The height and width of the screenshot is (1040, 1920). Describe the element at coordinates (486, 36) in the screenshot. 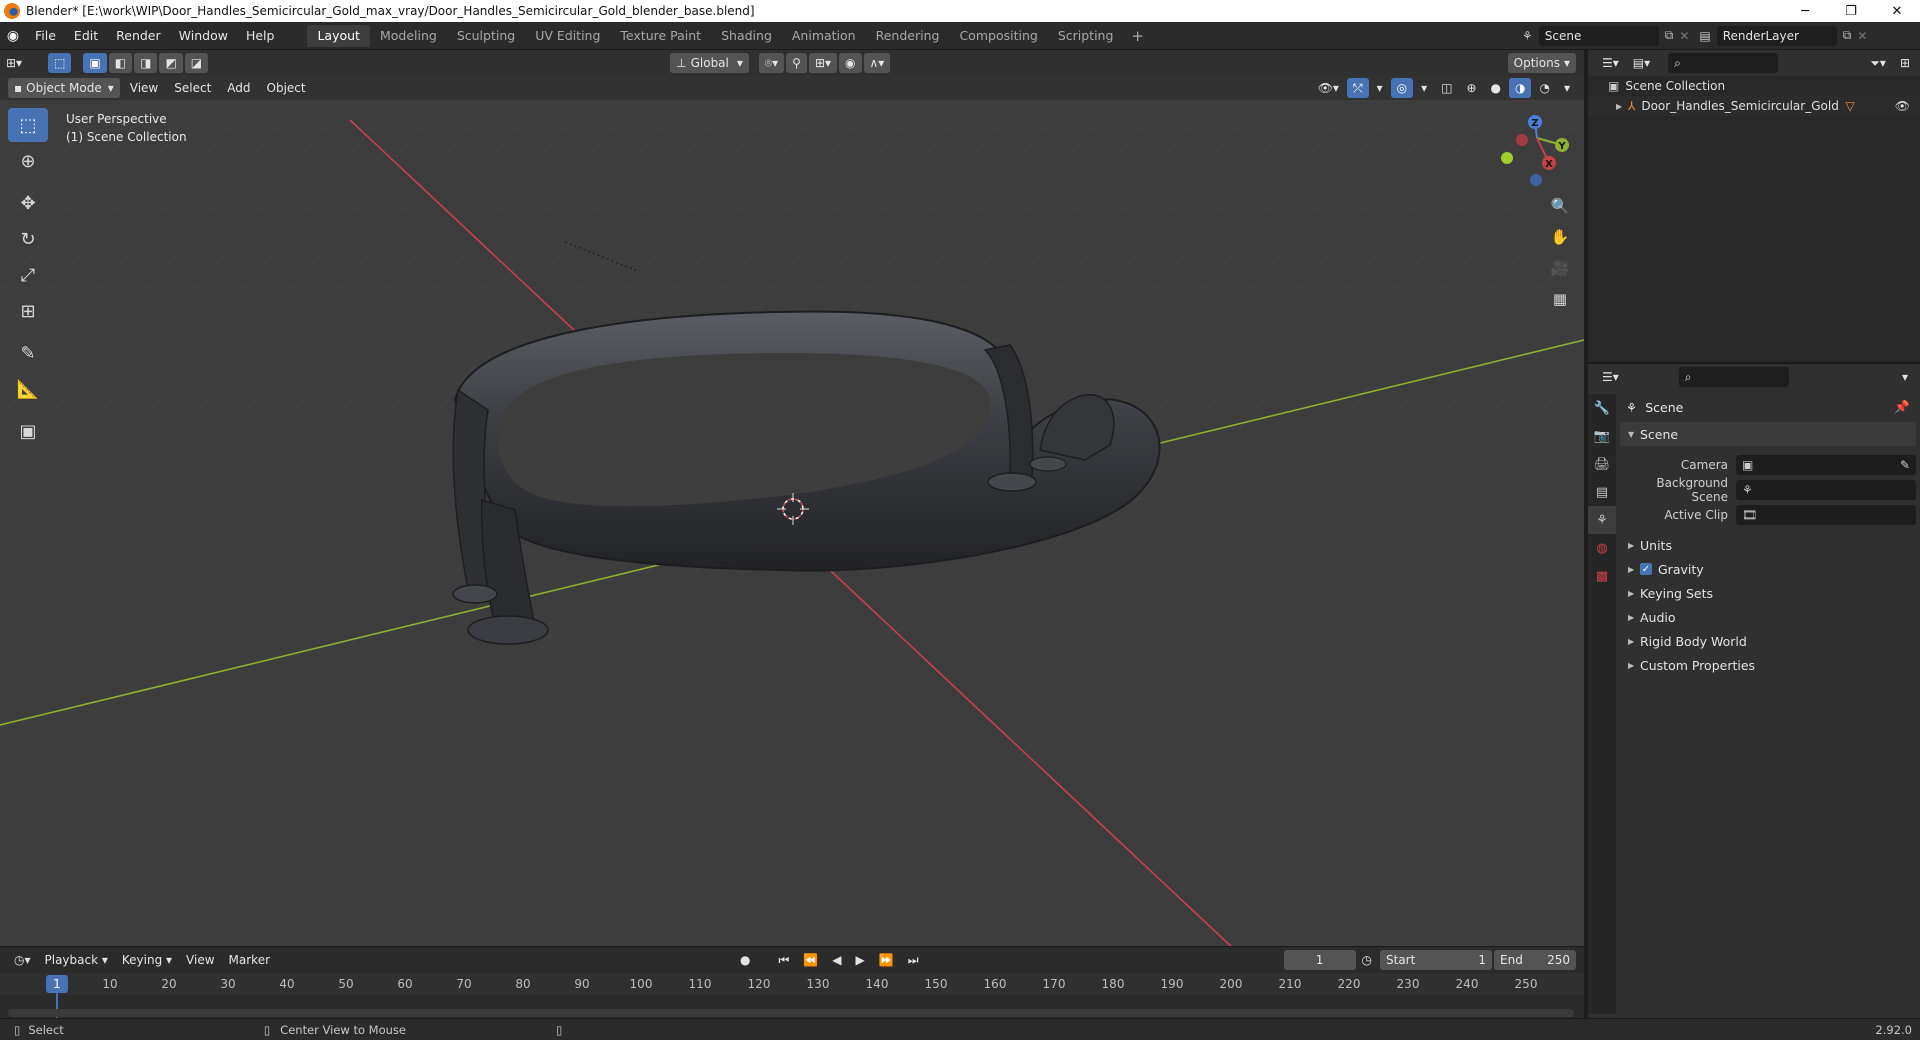

I see `tab-sculpting: Sculpting` at that location.